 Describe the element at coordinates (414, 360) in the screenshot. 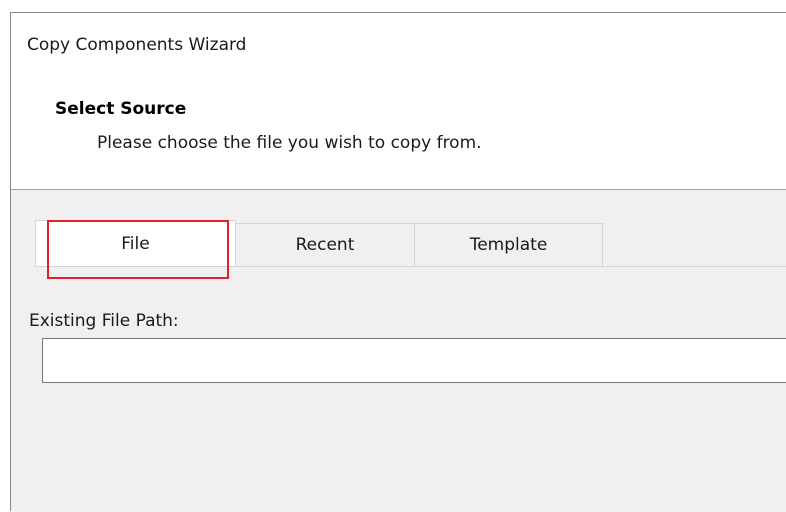

I see `existing-file-path-input` at that location.